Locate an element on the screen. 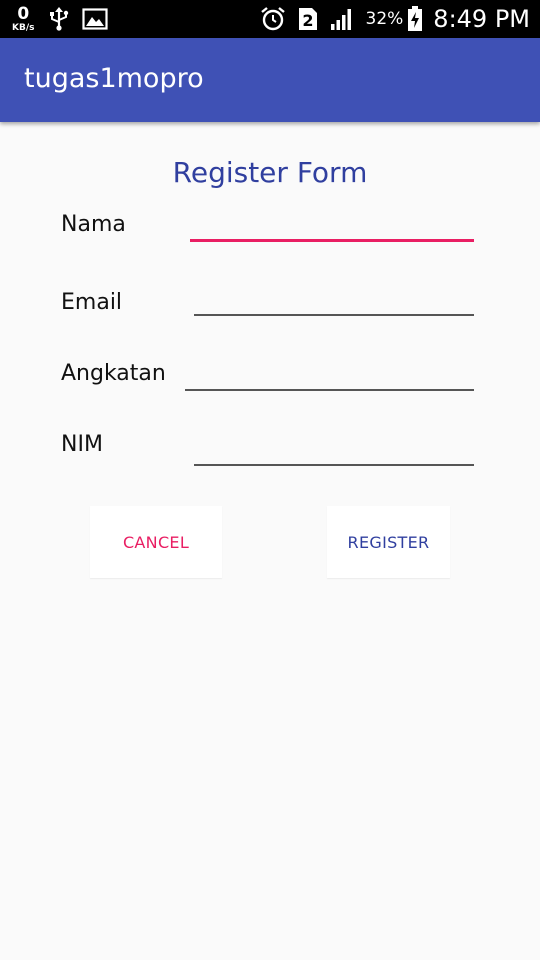  email-label: Email is located at coordinates (92, 302).